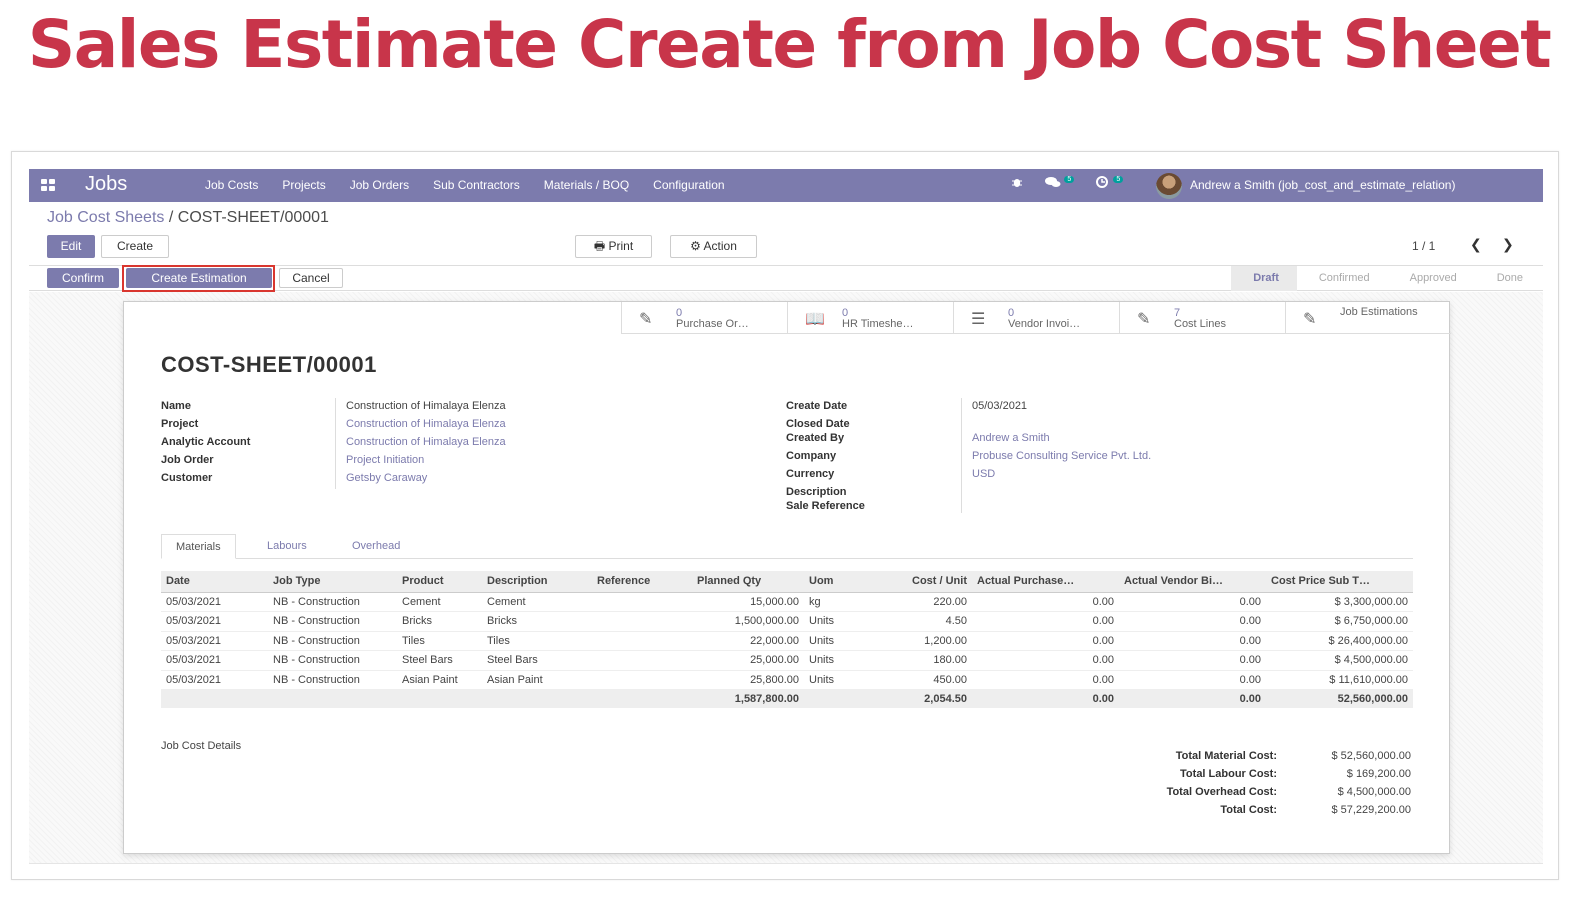 The width and height of the screenshot is (1578, 898). I want to click on cell-job-type: NB - Construction, so click(332, 621).